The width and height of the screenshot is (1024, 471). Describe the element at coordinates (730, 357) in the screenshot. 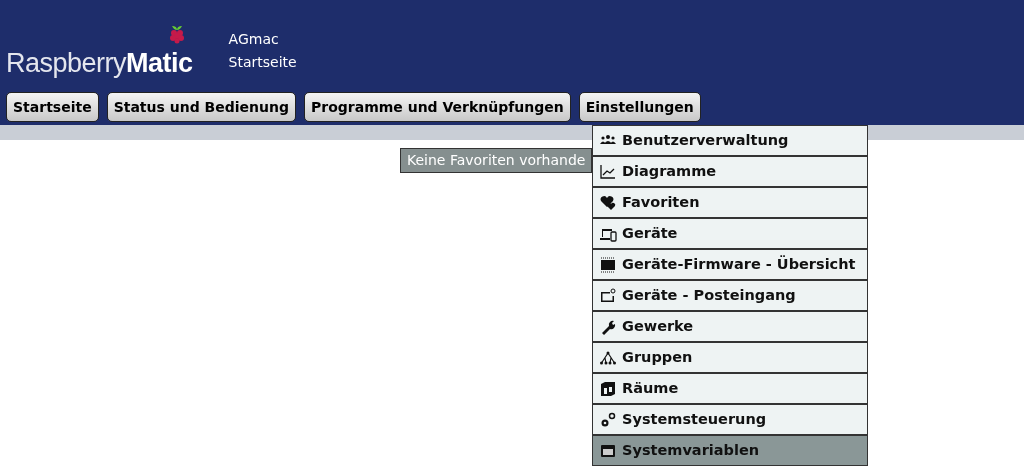

I see `menu-item: Gruppen` at that location.